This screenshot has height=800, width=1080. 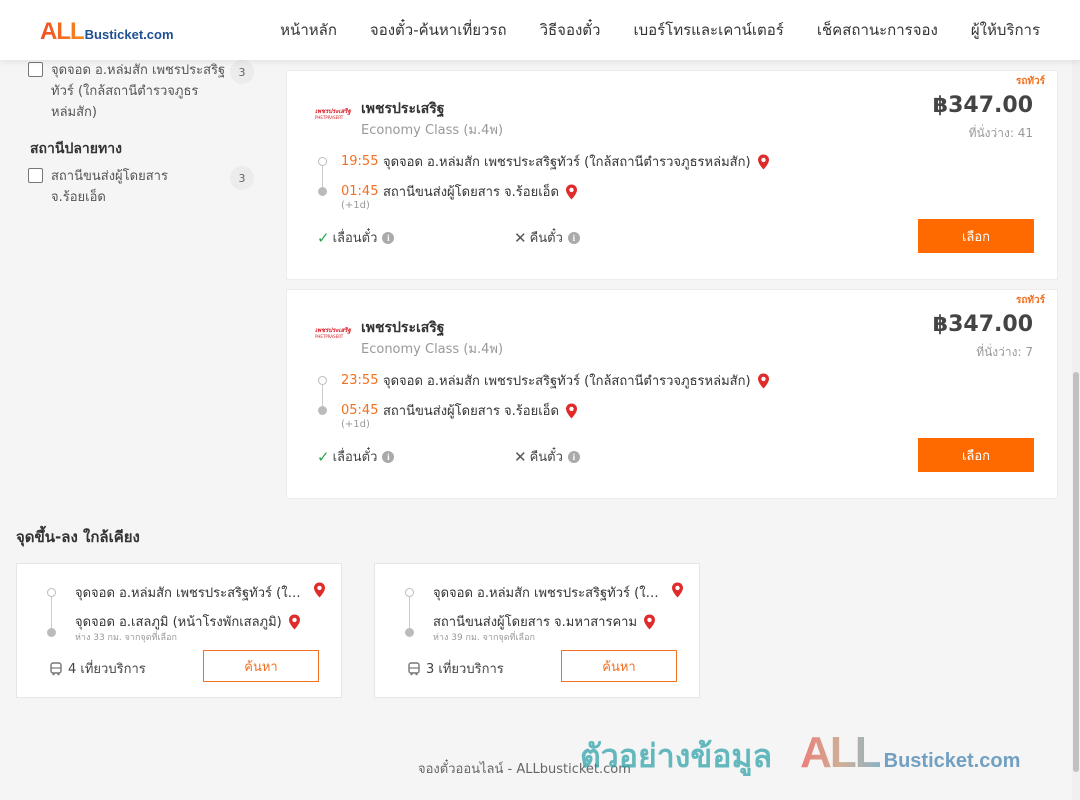 I want to click on seats-available: ที่นั่งว่าง: 7, so click(x=1004, y=352).